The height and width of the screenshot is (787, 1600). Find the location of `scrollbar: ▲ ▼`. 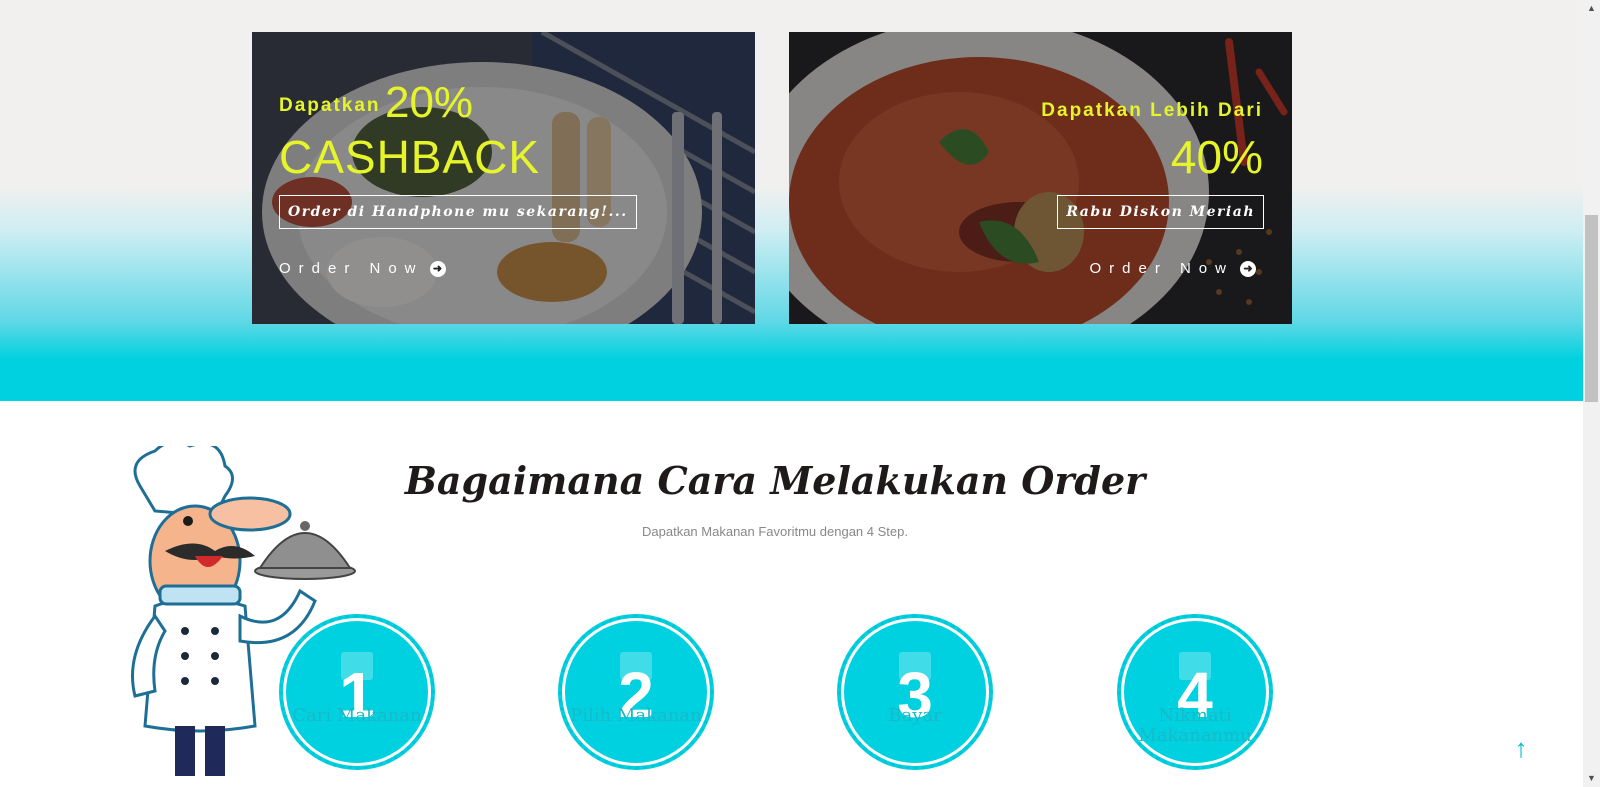

scrollbar: ▲ ▼ is located at coordinates (1591, 393).